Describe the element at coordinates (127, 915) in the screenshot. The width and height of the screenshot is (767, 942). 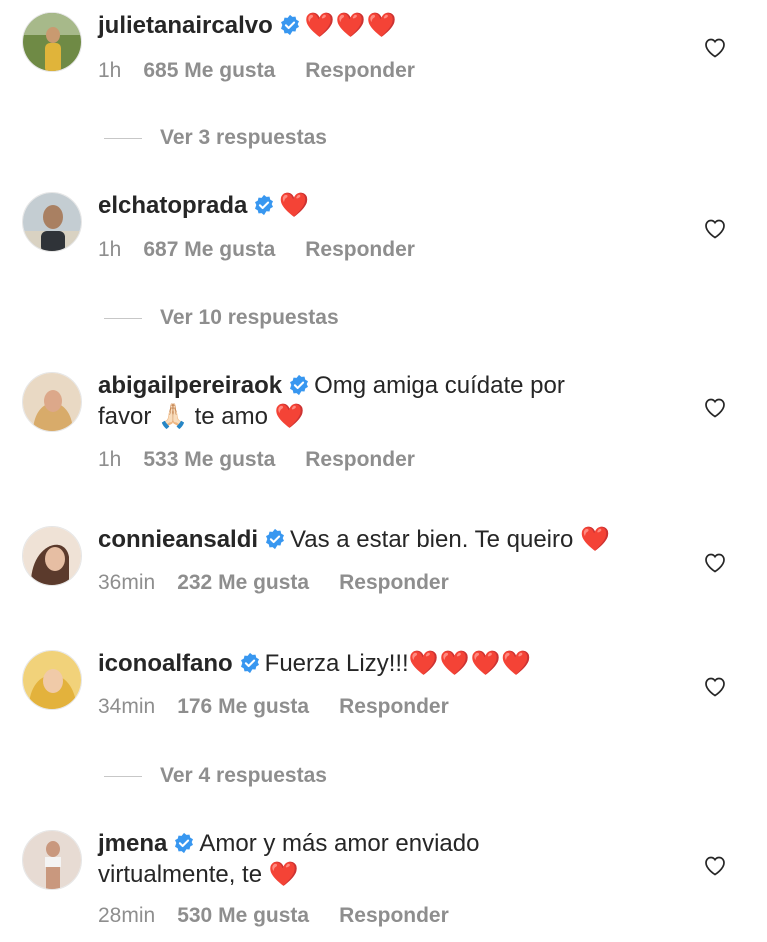
I see `comment-time: 28min` at that location.